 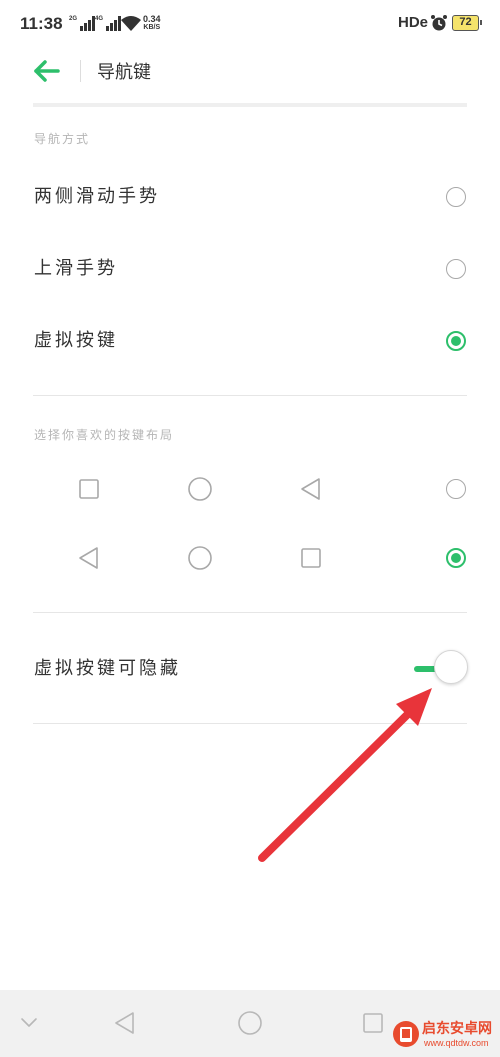 What do you see at coordinates (345, 775) in the screenshot?
I see `annotation-arrow-icon` at bounding box center [345, 775].